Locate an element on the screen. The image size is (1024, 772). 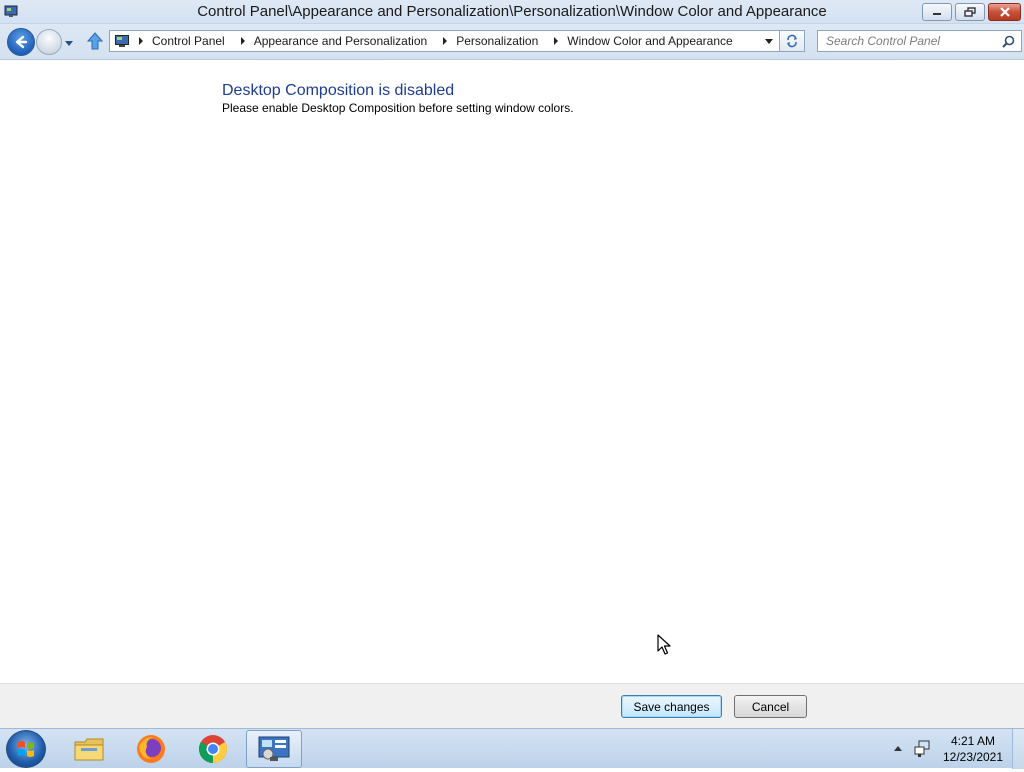
restore-icon is located at coordinates (970, 12).